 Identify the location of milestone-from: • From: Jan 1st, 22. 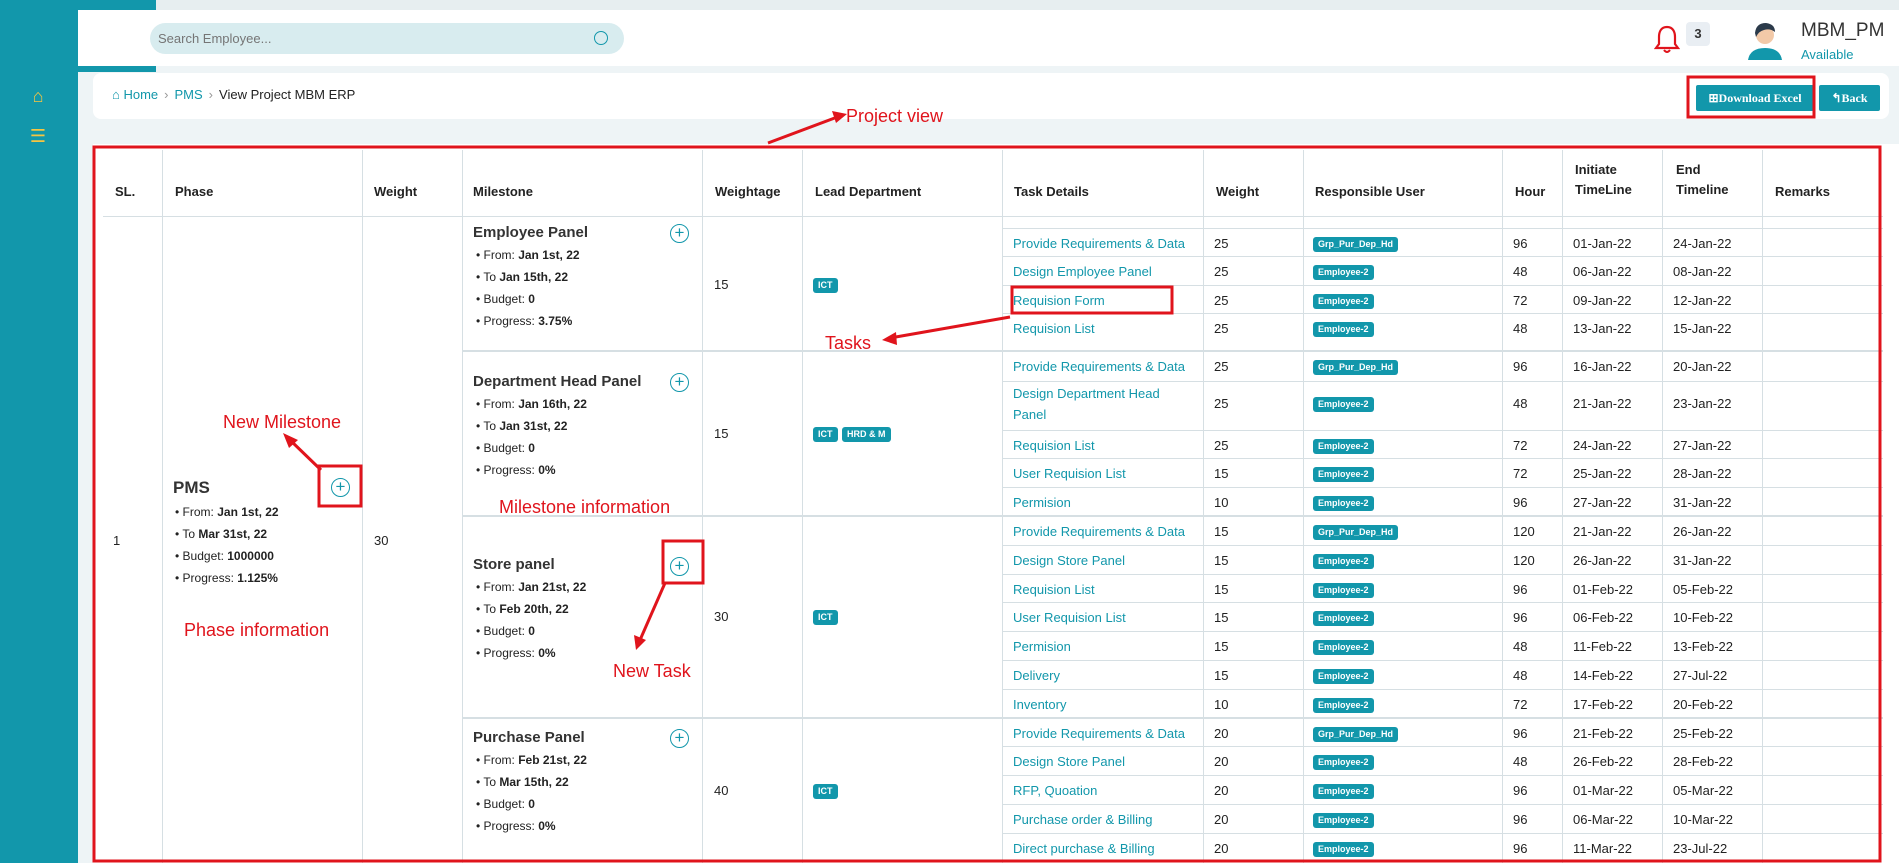
(528, 255).